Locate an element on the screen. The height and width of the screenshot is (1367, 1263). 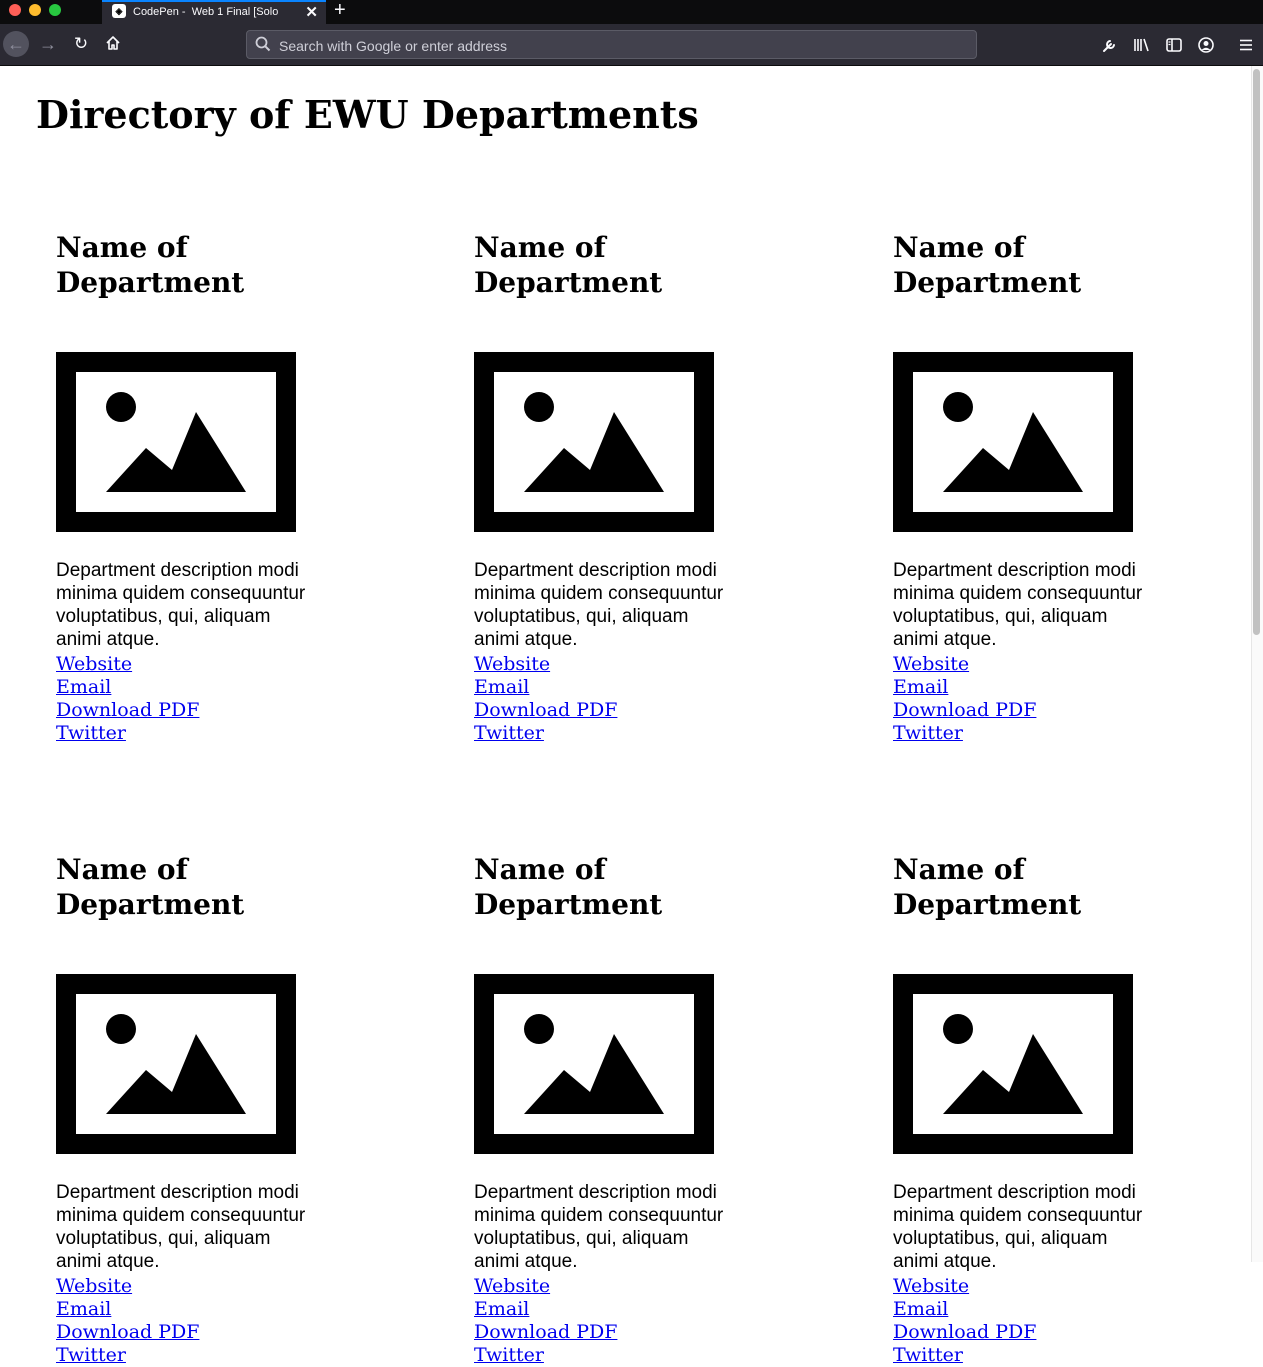
new-tab-button: + is located at coordinates (340, 11).